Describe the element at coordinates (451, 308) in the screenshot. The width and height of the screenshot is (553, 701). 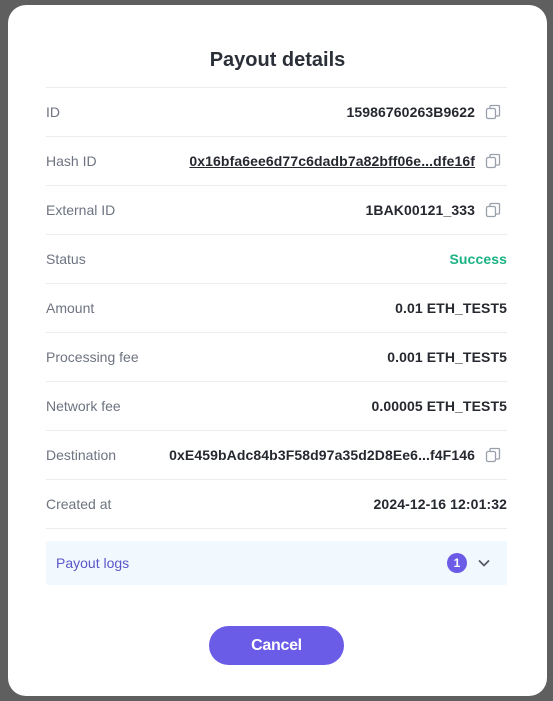
I see `amount-value: 0.01 ETH_TEST5` at that location.